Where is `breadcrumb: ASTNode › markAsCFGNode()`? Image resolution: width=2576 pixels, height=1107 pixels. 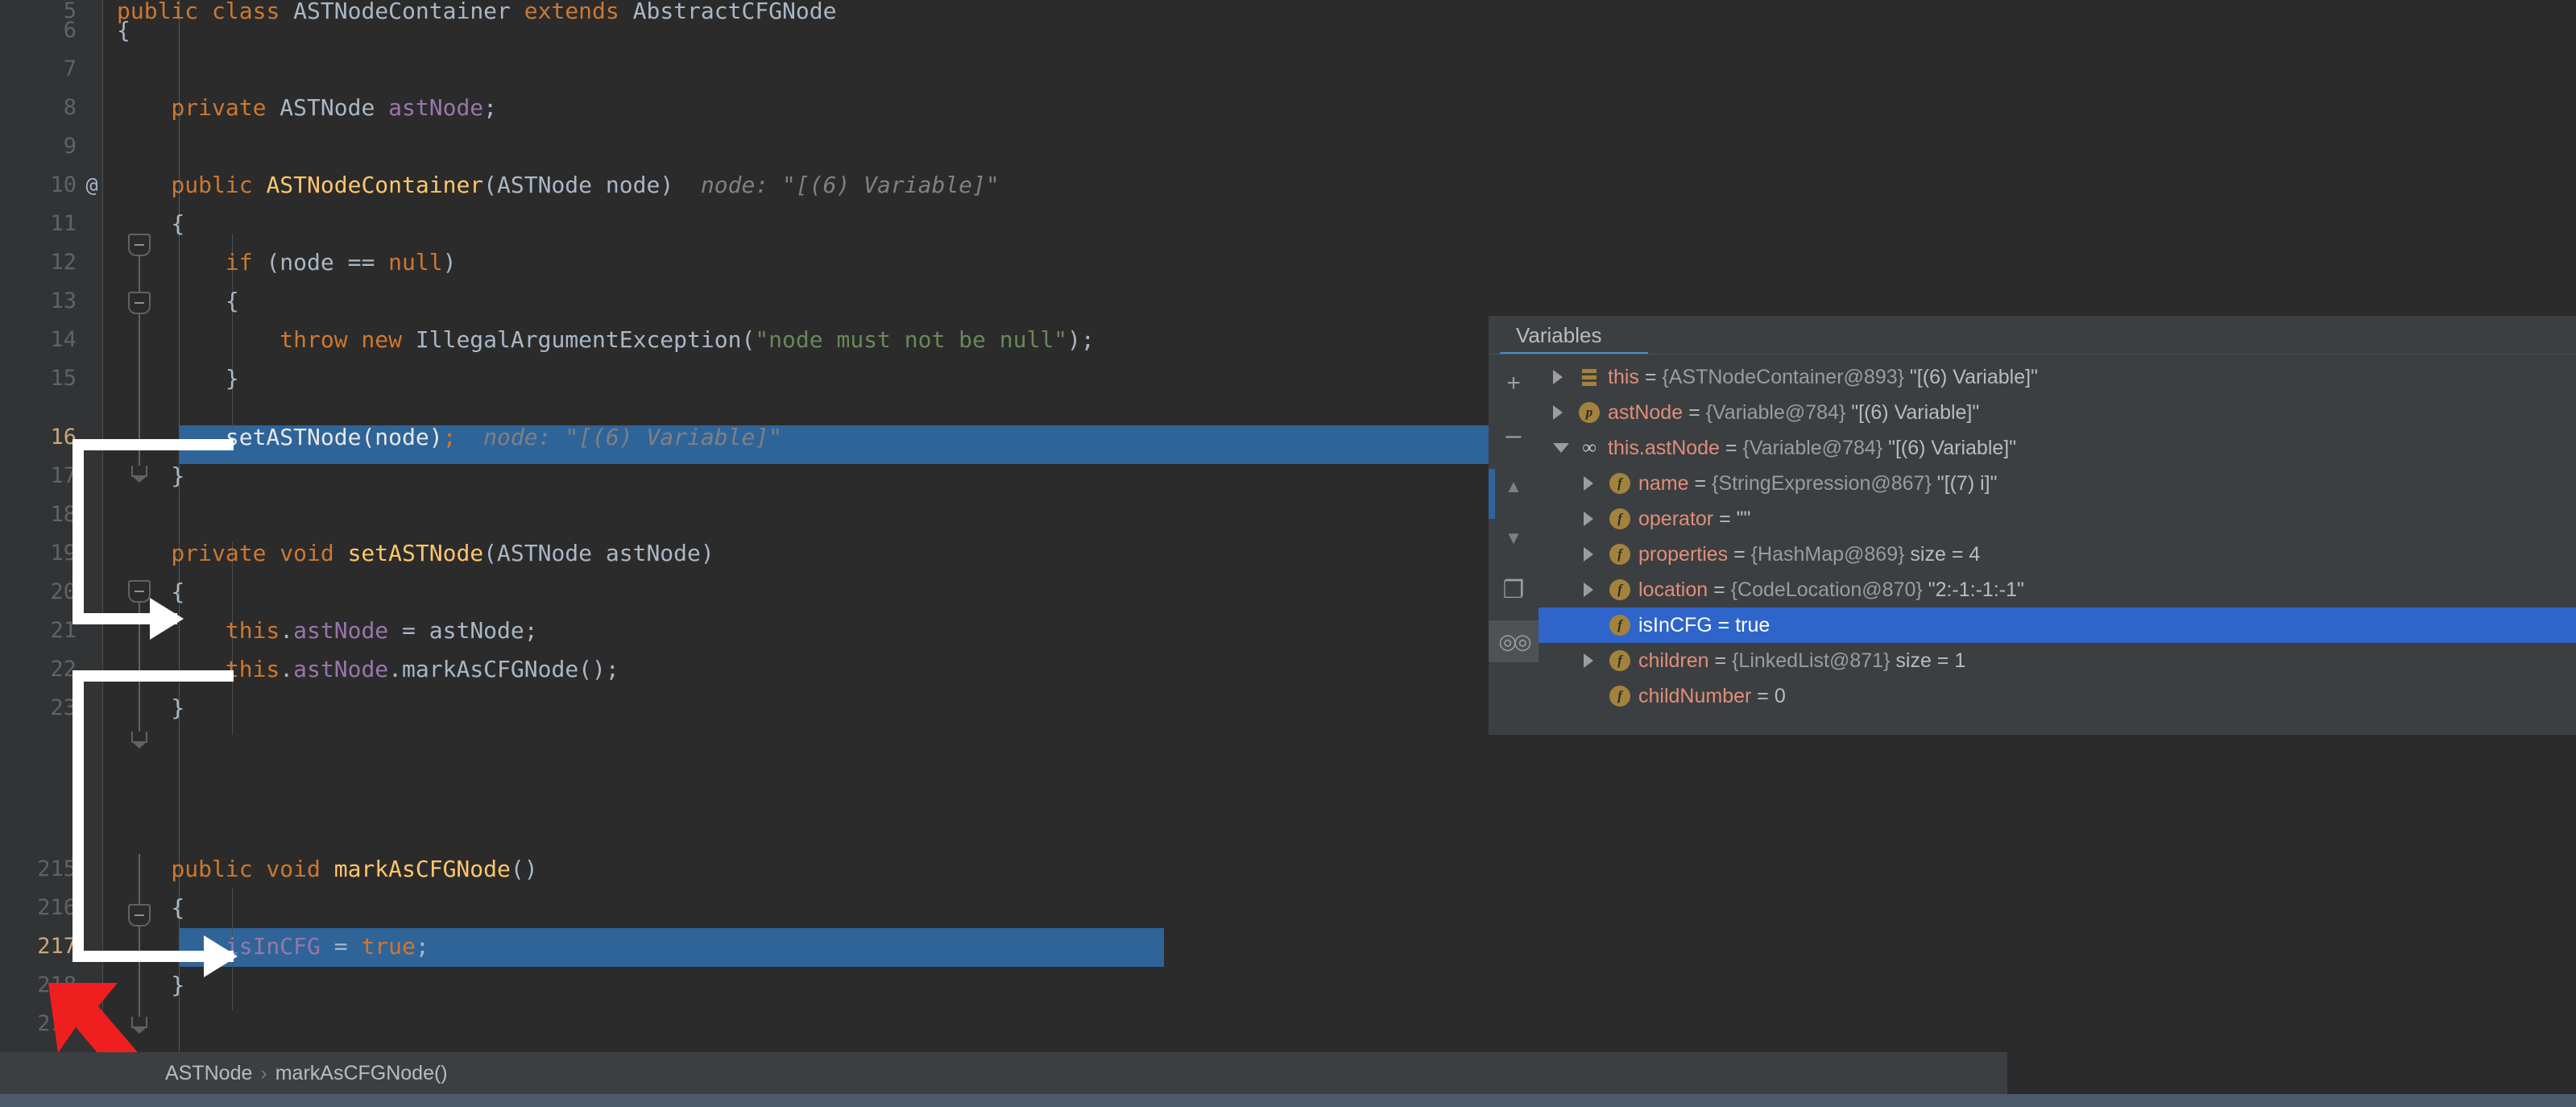 breadcrumb: ASTNode › markAsCFGNode() is located at coordinates (306, 1073).